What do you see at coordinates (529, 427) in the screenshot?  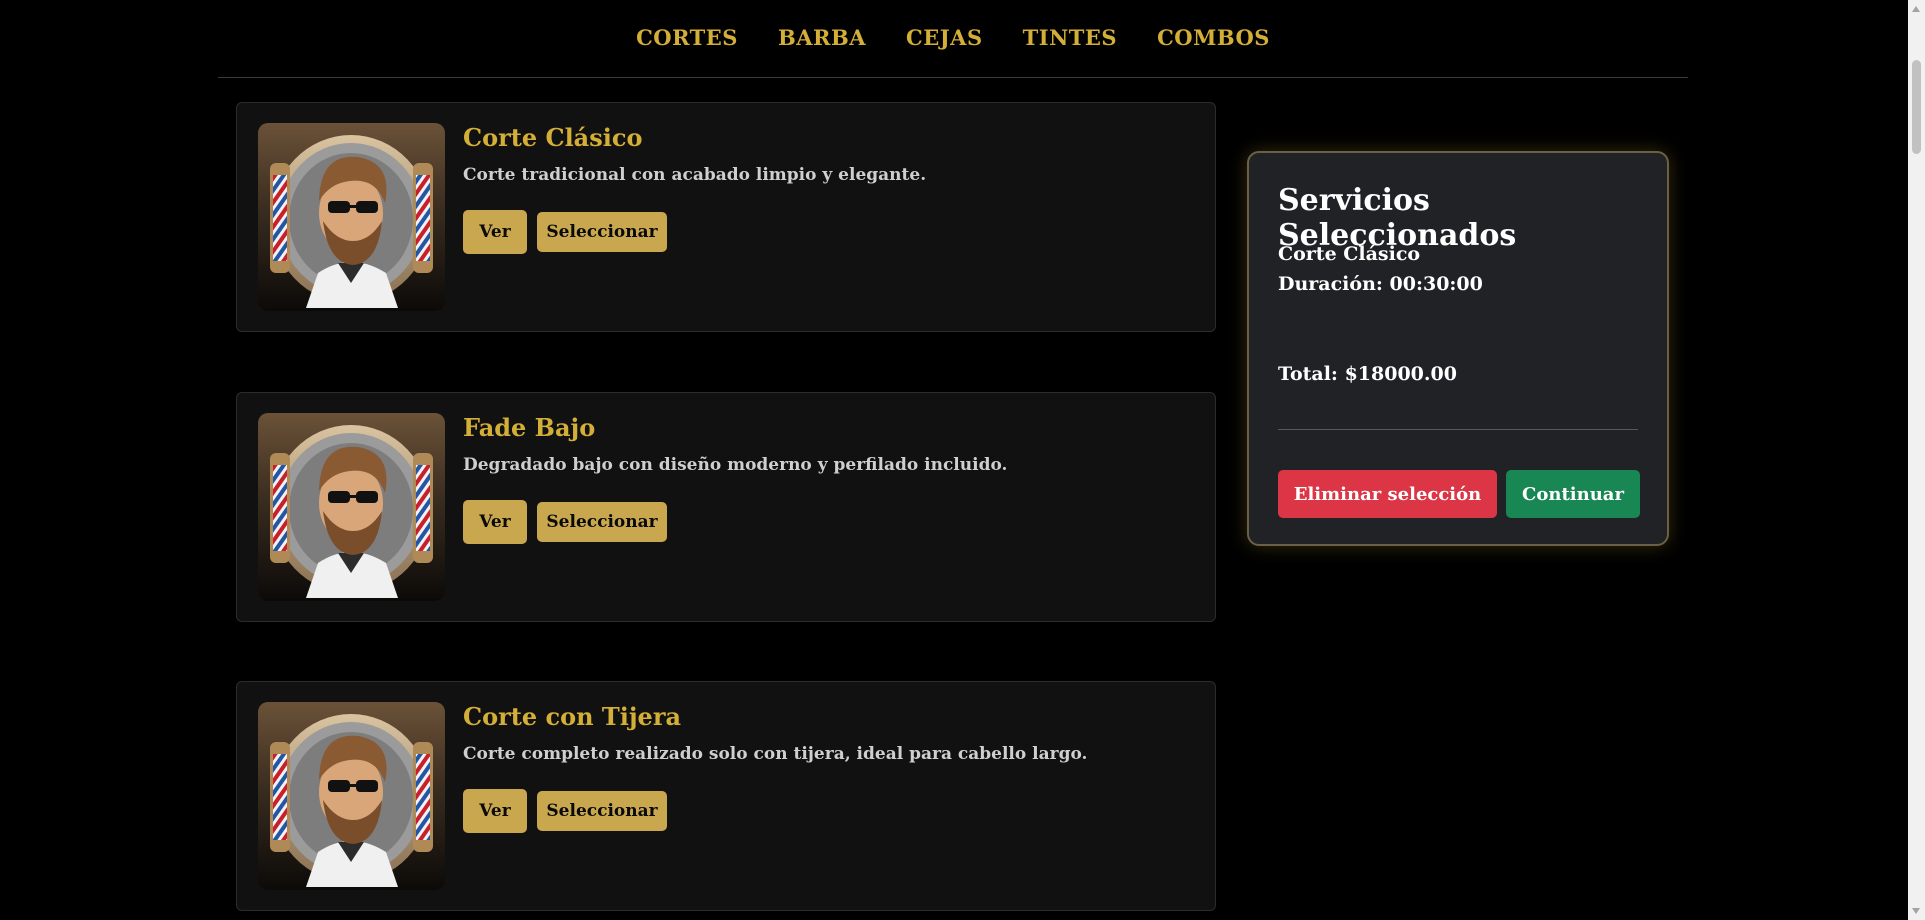 I see `service-title: Fade Bajo` at bounding box center [529, 427].